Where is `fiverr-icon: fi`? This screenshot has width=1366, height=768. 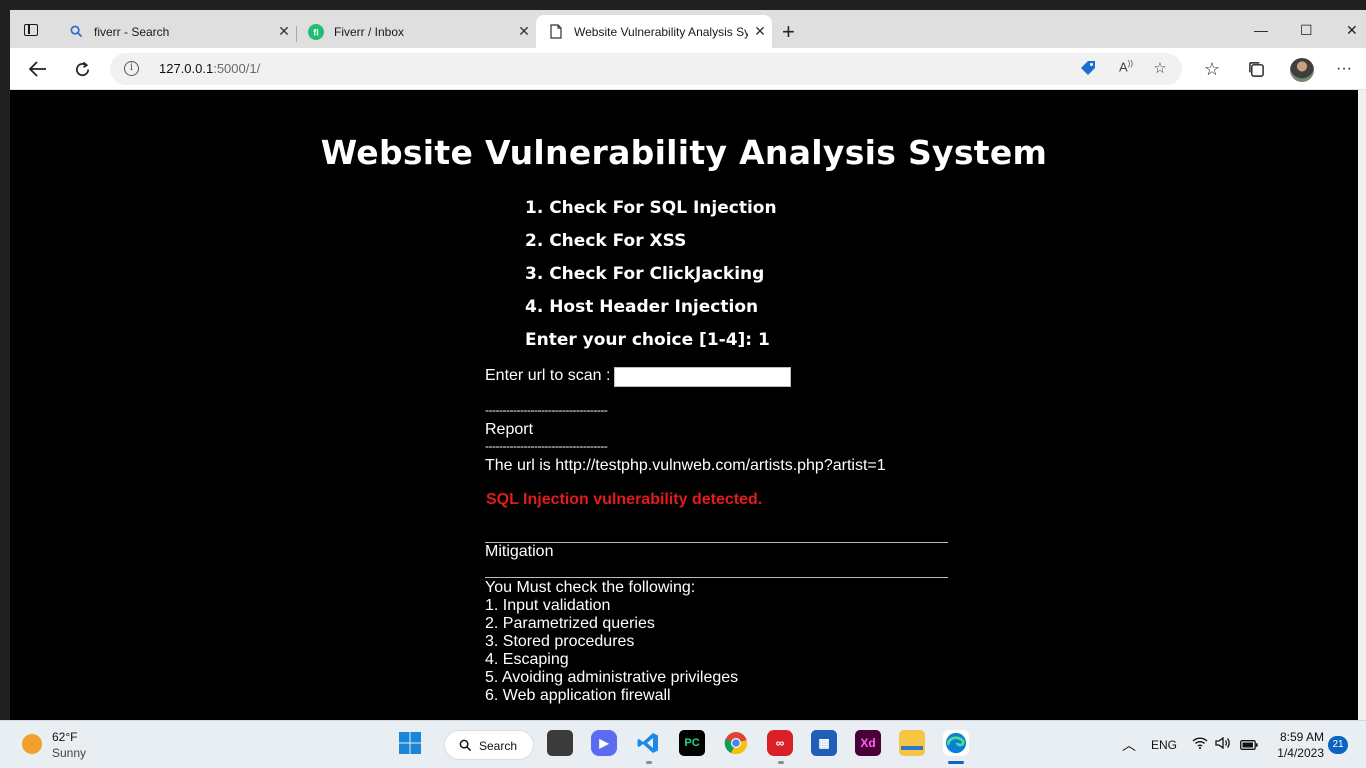 fiverr-icon: fi is located at coordinates (316, 31).